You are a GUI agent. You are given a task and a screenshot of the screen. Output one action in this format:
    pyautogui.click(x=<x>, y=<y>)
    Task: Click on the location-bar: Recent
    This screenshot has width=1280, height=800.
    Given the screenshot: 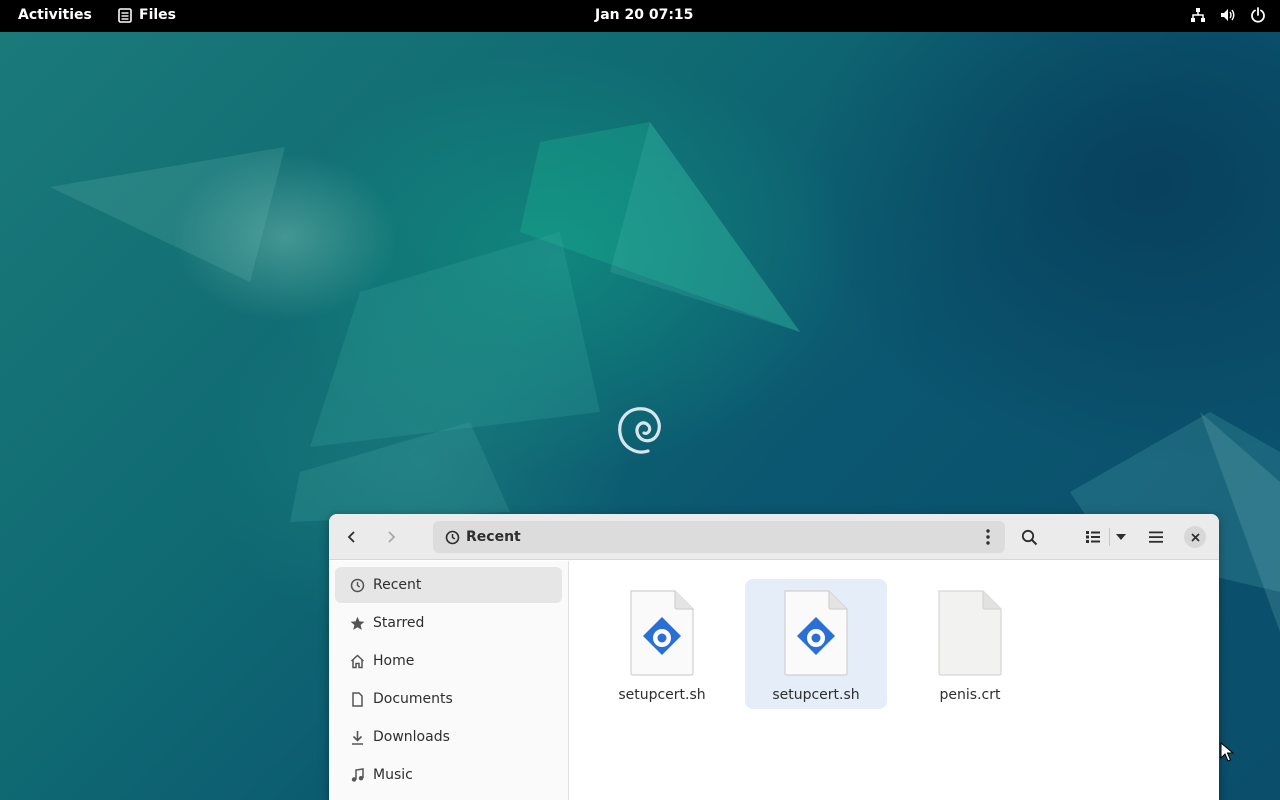 What is the action you would take?
    pyautogui.click(x=719, y=537)
    